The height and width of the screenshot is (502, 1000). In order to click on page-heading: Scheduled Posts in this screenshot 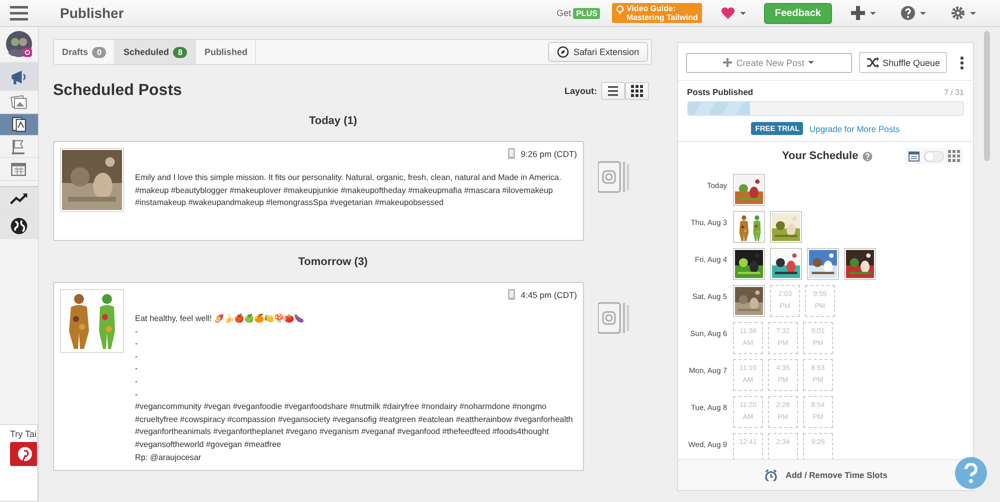, I will do `click(117, 91)`.